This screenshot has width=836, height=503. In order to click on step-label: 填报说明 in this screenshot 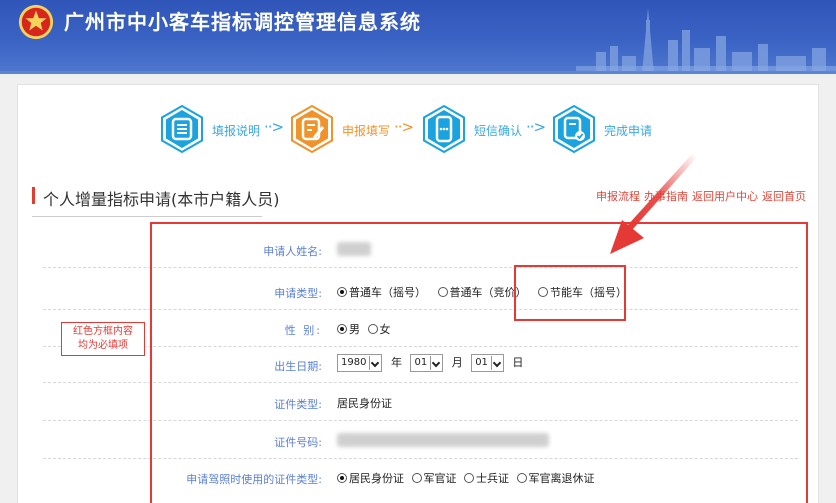, I will do `click(236, 131)`.